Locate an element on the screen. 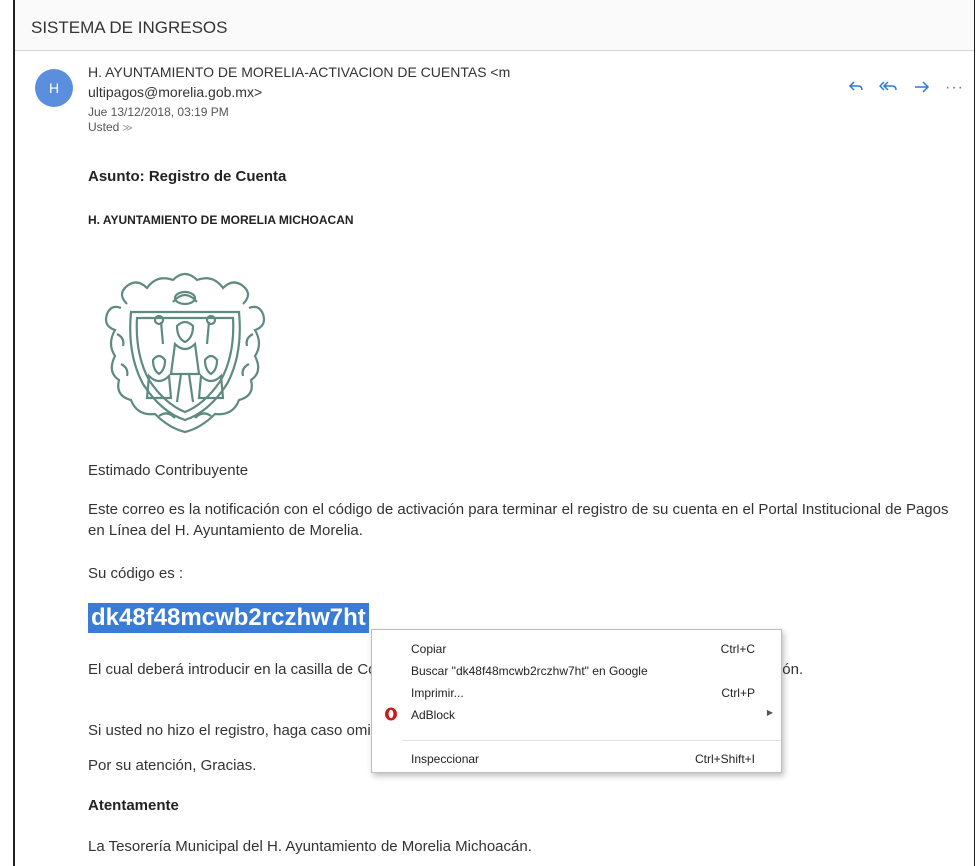 The width and height of the screenshot is (977, 866). email-subject: Asunto: Registro de Cuenta is located at coordinates (187, 176).